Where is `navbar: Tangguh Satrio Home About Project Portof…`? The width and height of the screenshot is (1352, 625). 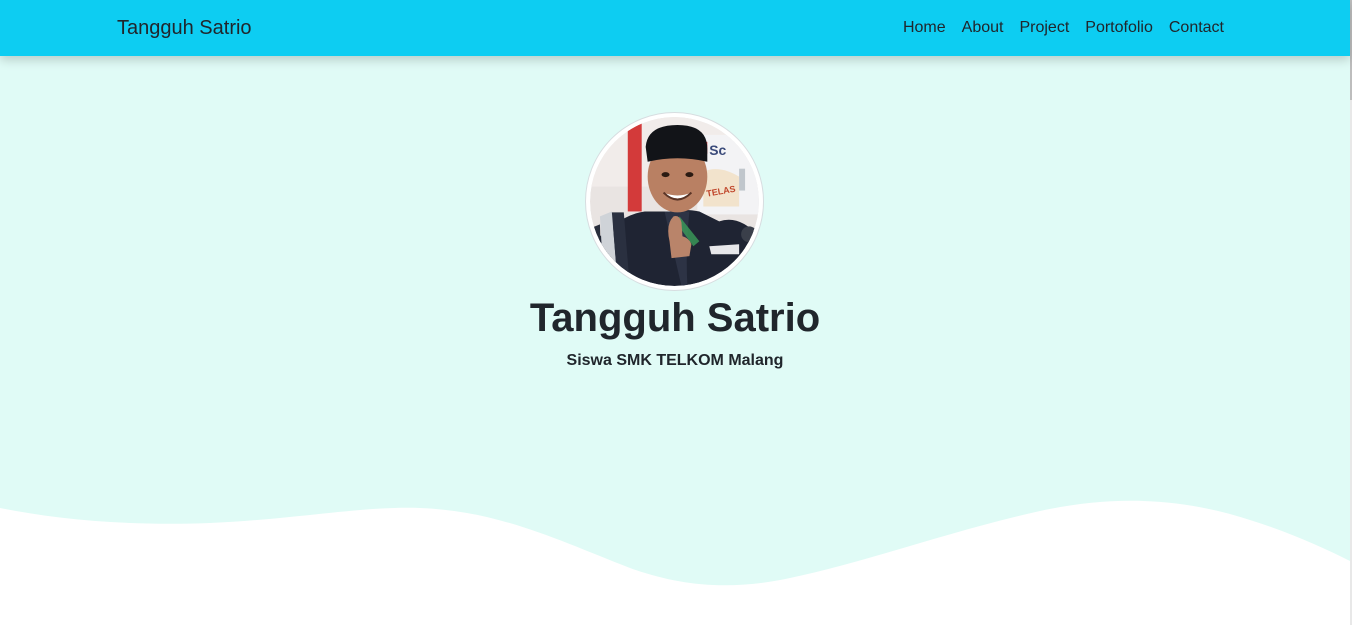
navbar: Tangguh Satrio Home About Project Portof… is located at coordinates (675, 28).